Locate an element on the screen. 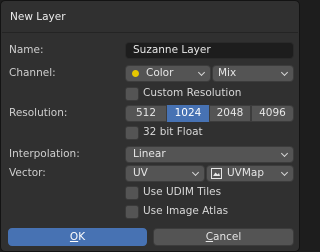  resolution-label: Resolution: is located at coordinates (38, 113).